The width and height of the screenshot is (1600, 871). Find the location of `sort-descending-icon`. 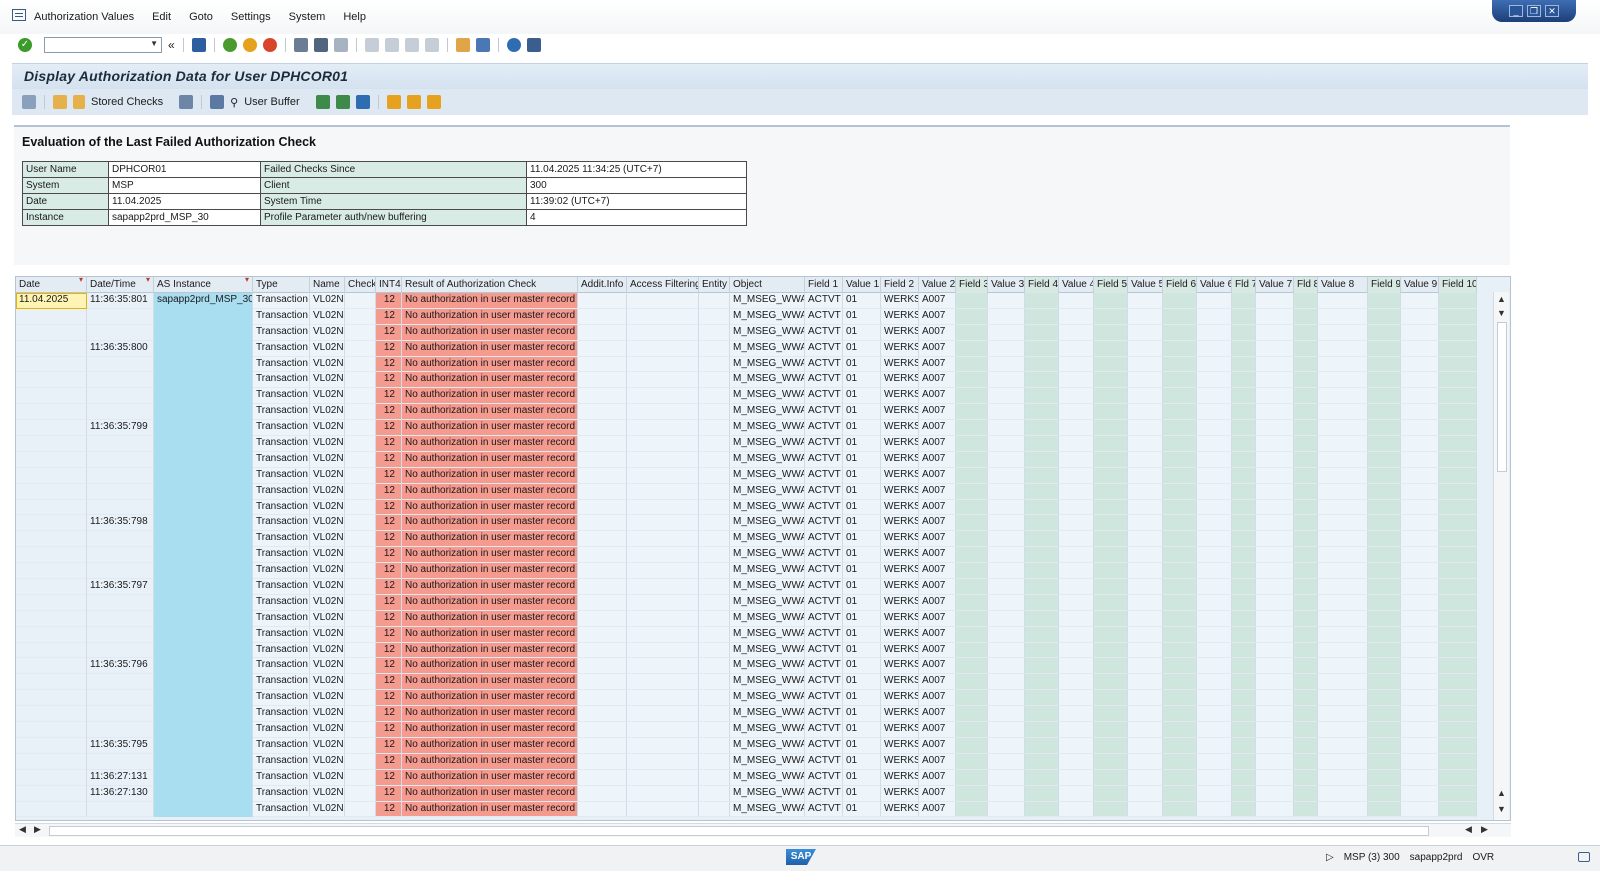

sort-descending-icon is located at coordinates (342, 102).